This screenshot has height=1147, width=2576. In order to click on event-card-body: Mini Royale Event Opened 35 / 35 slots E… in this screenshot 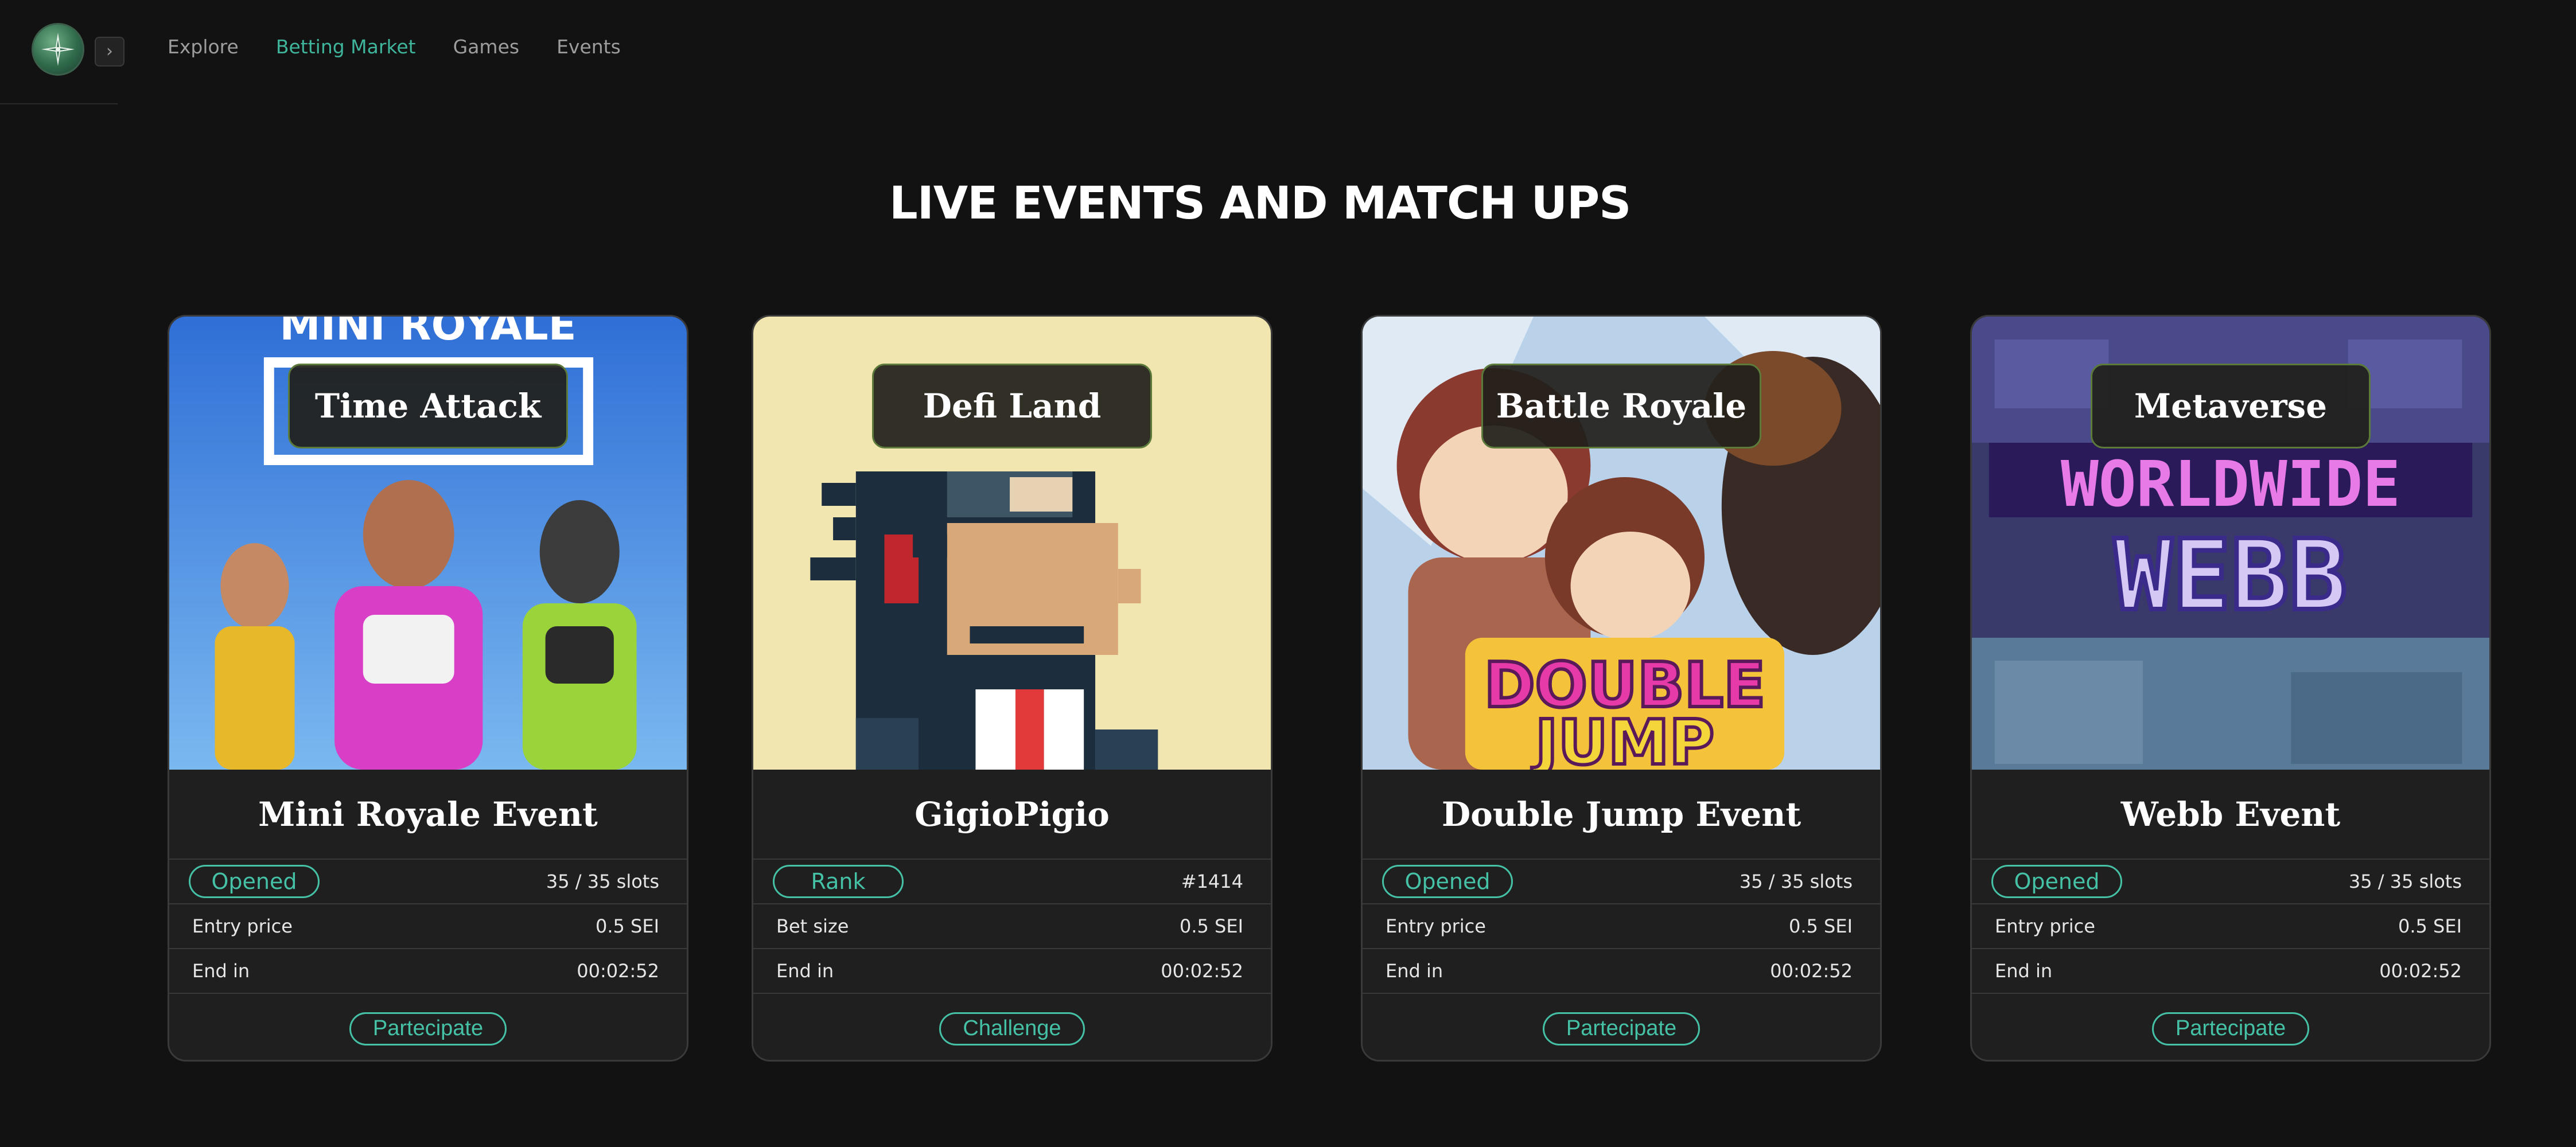, I will do `click(428, 915)`.